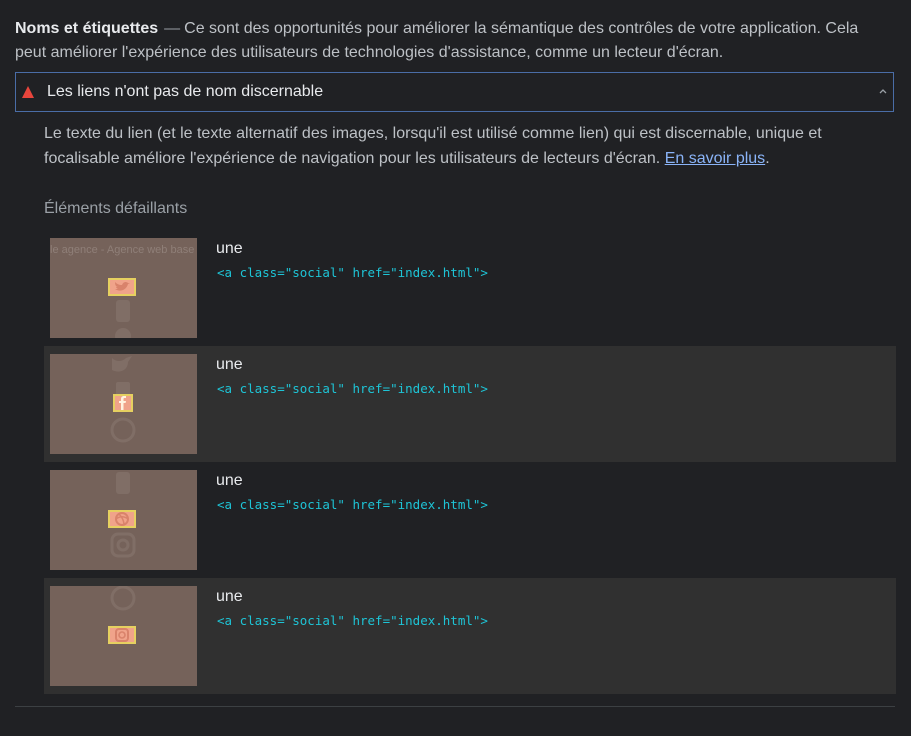  Describe the element at coordinates (172, 28) in the screenshot. I see `group-dash: —` at that location.